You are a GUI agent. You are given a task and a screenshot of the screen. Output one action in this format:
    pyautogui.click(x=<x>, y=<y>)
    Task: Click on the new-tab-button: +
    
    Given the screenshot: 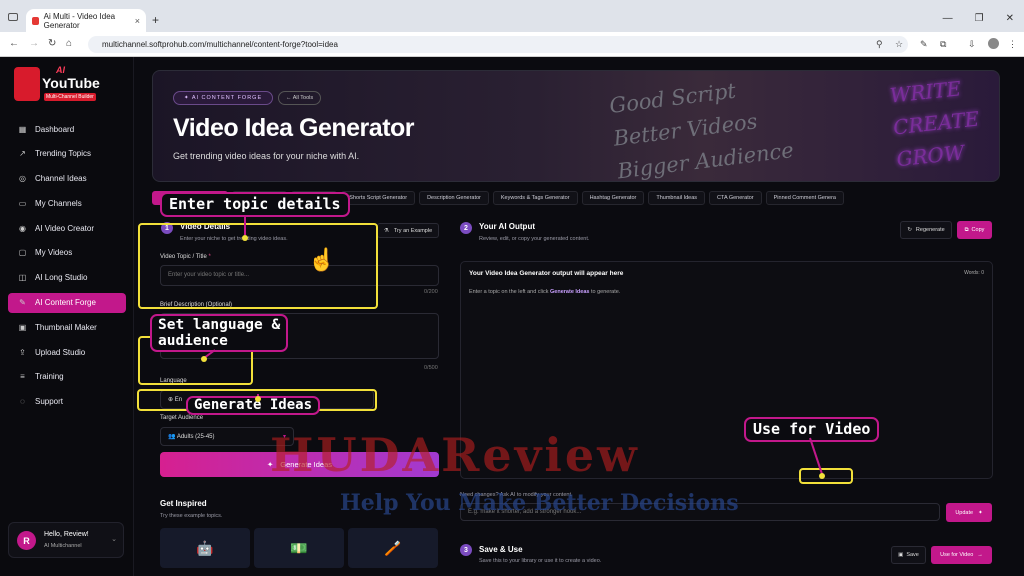 What is the action you would take?
    pyautogui.click(x=155, y=20)
    